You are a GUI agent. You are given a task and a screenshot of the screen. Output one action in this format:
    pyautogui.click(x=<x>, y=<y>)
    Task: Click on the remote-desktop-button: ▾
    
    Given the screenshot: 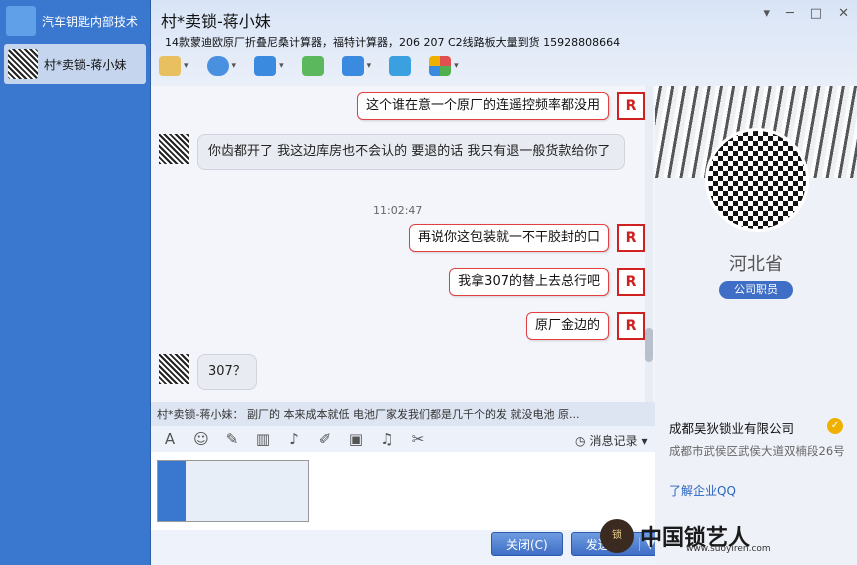 What is the action you would take?
    pyautogui.click(x=356, y=66)
    